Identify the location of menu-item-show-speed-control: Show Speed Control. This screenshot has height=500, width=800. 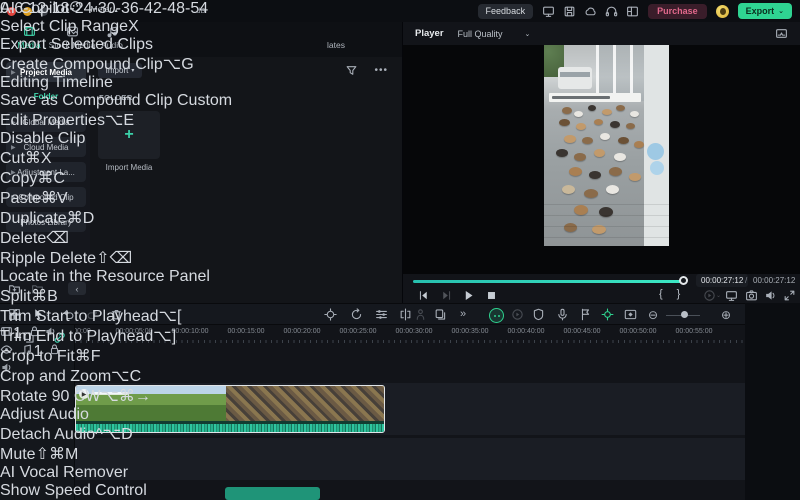
(116, 491).